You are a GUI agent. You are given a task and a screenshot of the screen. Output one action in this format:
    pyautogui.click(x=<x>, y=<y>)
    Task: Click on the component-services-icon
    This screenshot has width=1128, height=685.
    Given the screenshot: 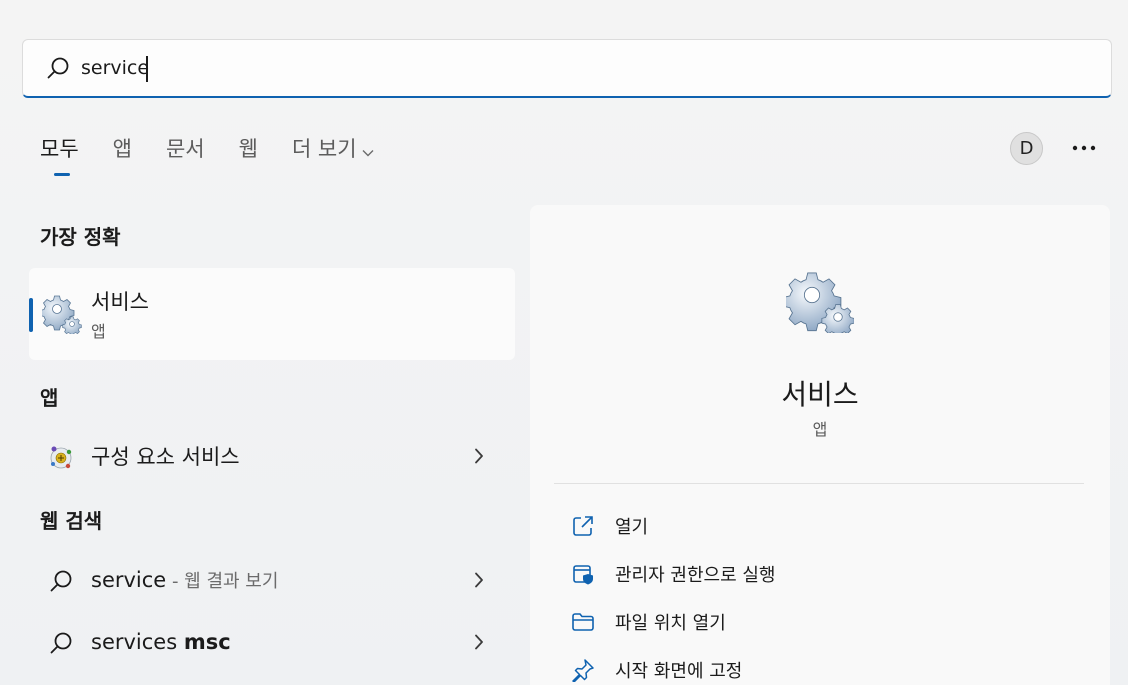 What is the action you would take?
    pyautogui.click(x=61, y=457)
    